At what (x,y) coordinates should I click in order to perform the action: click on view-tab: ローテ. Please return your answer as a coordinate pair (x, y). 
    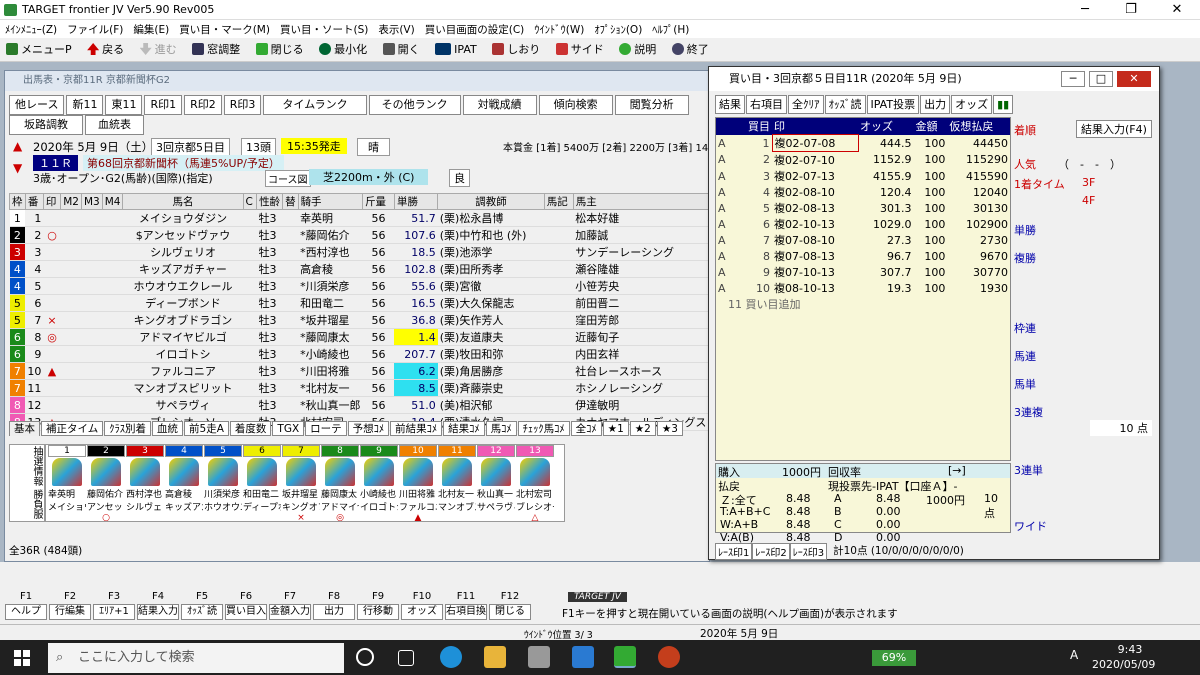
    Looking at the image, I should click on (326, 428).